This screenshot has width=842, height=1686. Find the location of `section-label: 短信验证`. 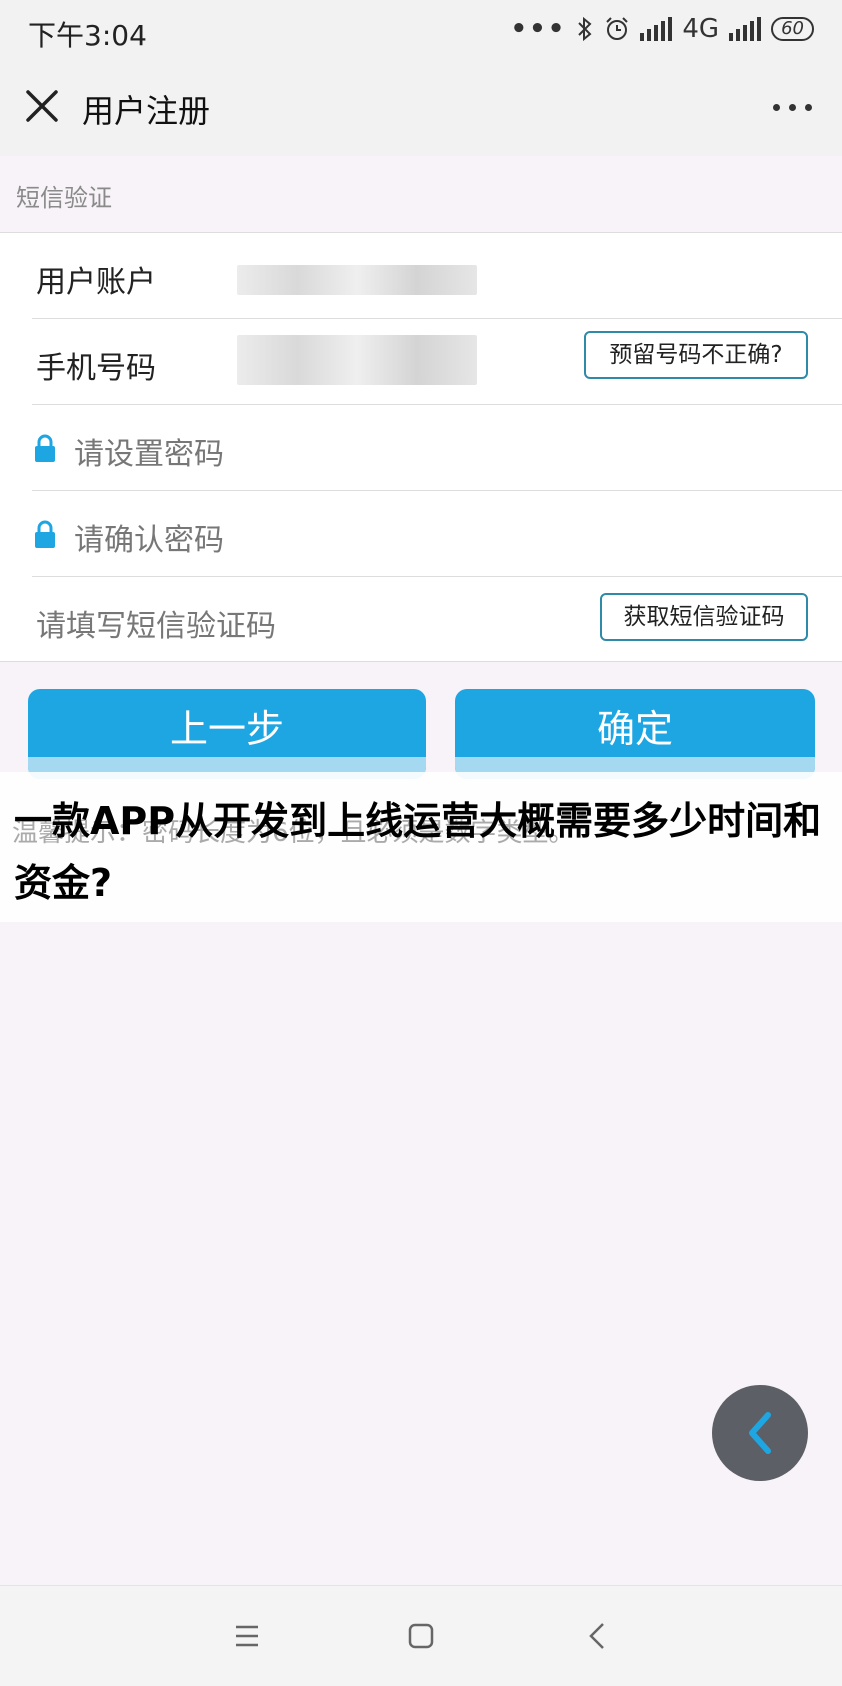

section-label: 短信验证 is located at coordinates (64, 198).